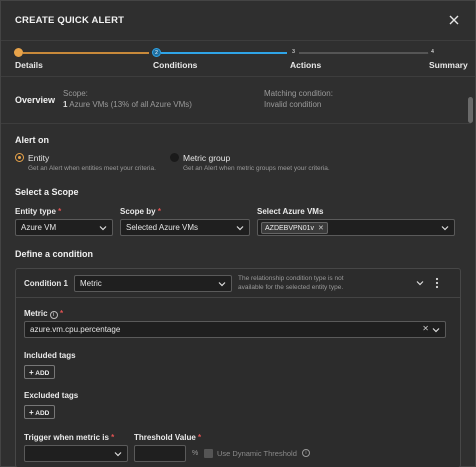 The height and width of the screenshot is (467, 476). What do you see at coordinates (46, 283) in the screenshot?
I see `condition-name: Condition 1` at bounding box center [46, 283].